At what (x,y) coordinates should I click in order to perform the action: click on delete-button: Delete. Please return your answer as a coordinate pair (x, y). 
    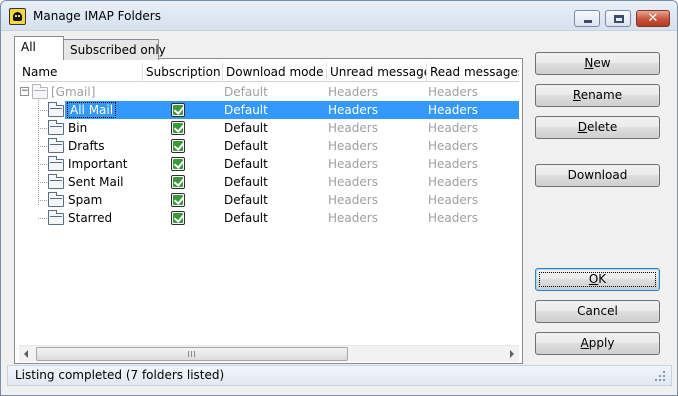
    Looking at the image, I should click on (597, 127).